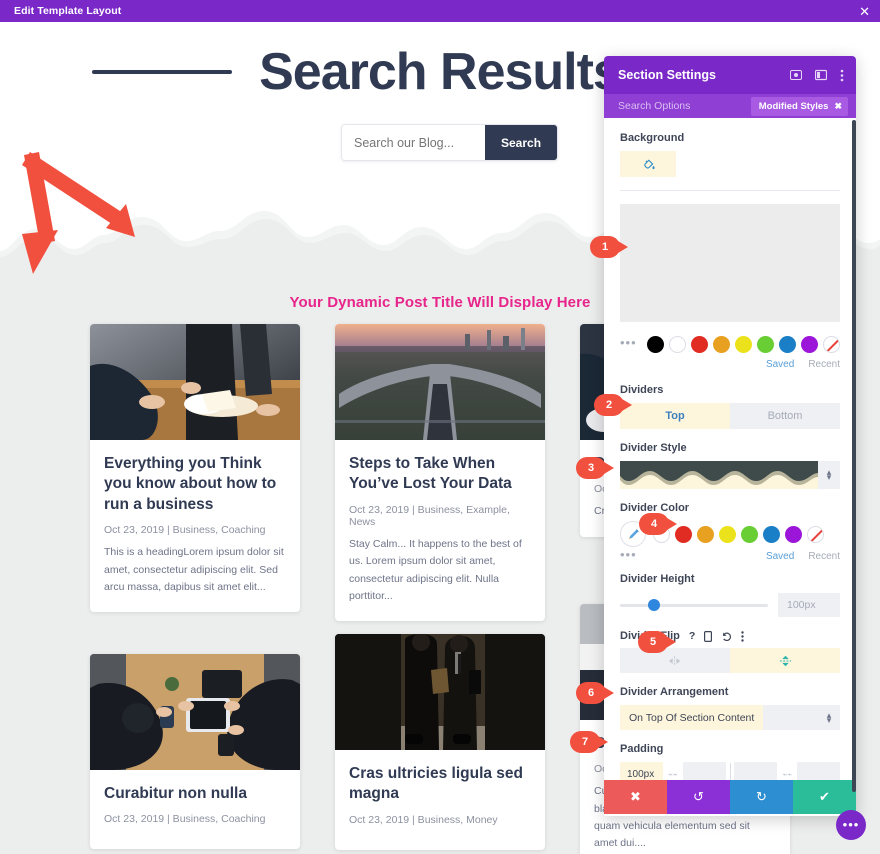 This screenshot has width=880, height=854. I want to click on close-icon: ✕, so click(864, 11).